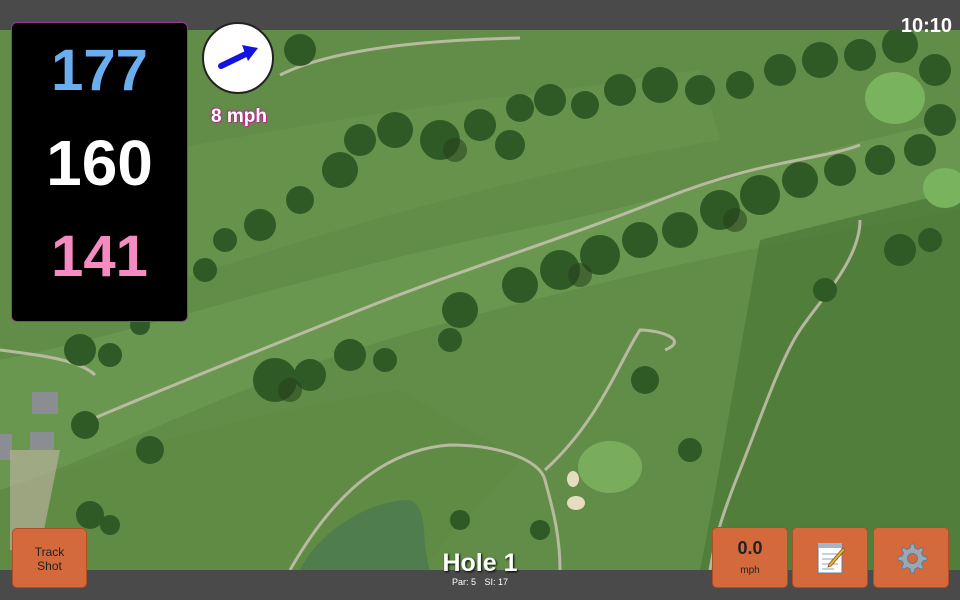 The height and width of the screenshot is (600, 960). What do you see at coordinates (99, 163) in the screenshot?
I see `center-distance: 160` at bounding box center [99, 163].